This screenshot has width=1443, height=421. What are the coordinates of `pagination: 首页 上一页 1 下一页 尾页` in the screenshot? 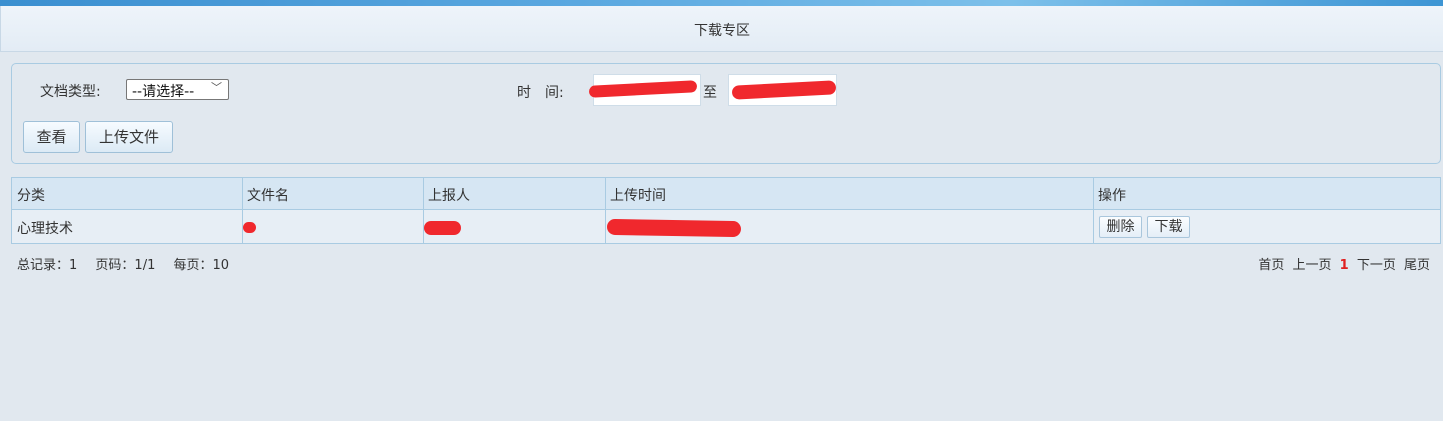 It's located at (1342, 263).